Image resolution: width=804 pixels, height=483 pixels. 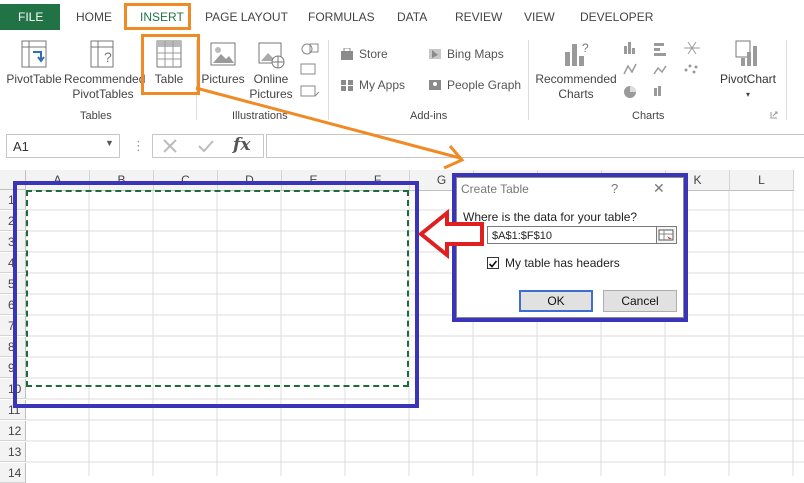 What do you see at coordinates (328, 123) in the screenshot?
I see `orange-arrow-line` at bounding box center [328, 123].